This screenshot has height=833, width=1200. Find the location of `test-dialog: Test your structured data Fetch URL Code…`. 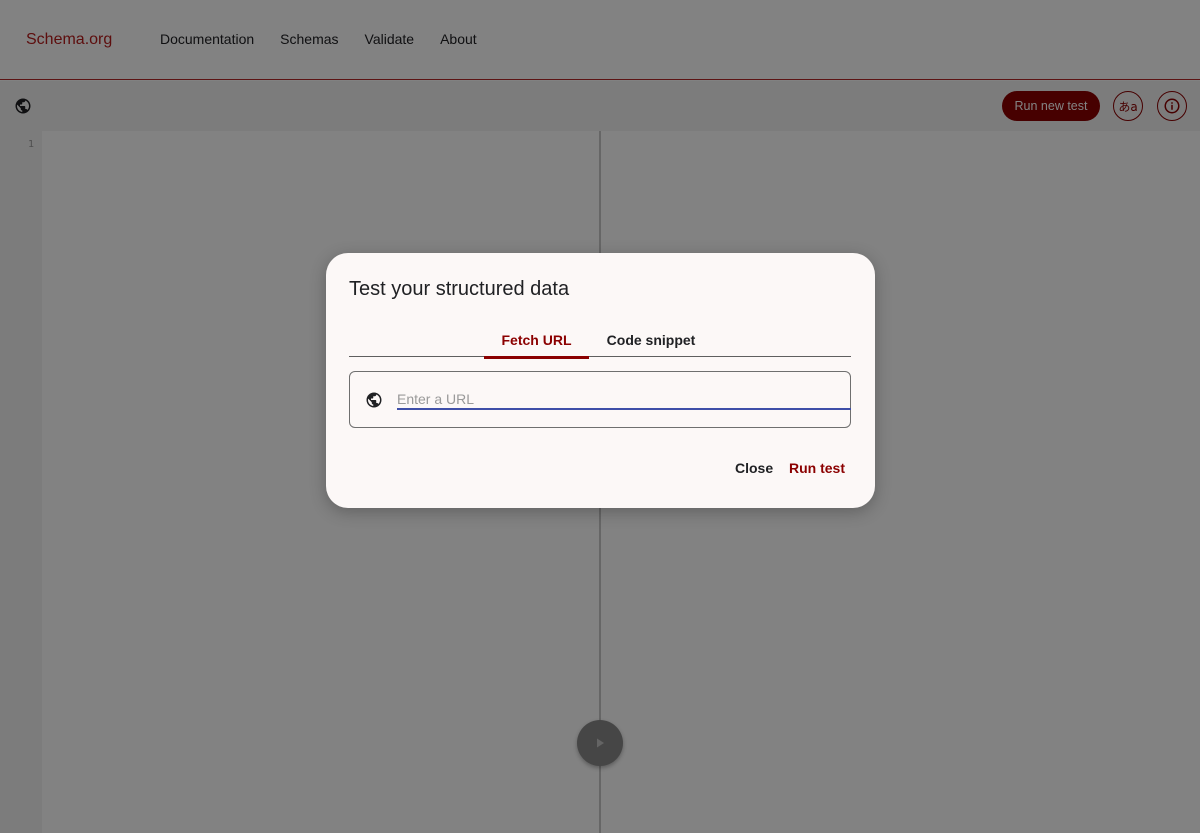

test-dialog: Test your structured data Fetch URL Code… is located at coordinates (600, 380).